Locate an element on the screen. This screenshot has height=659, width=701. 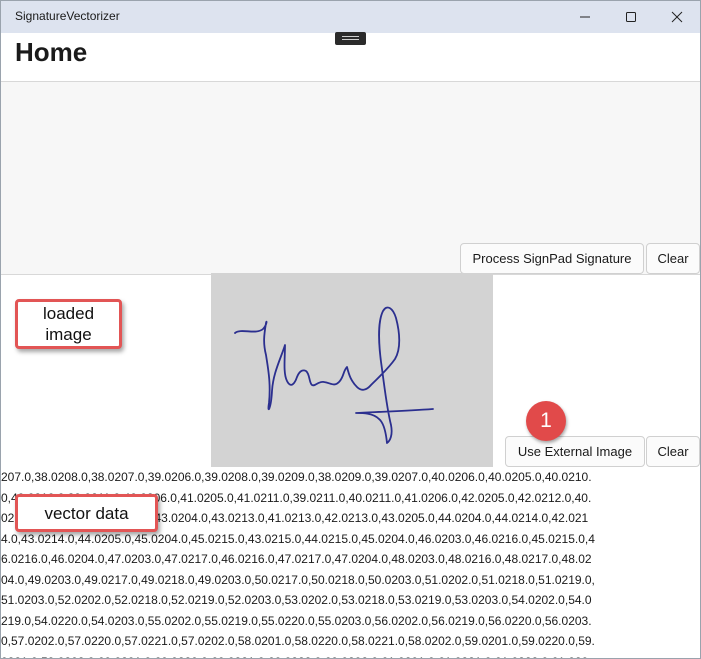
vector-data-annotation: vector data is located at coordinates (86, 513).